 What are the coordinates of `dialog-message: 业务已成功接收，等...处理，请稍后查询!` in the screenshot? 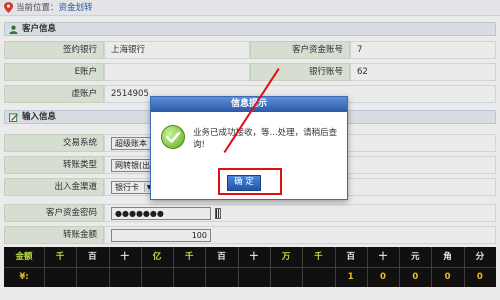 It's located at (265, 139).